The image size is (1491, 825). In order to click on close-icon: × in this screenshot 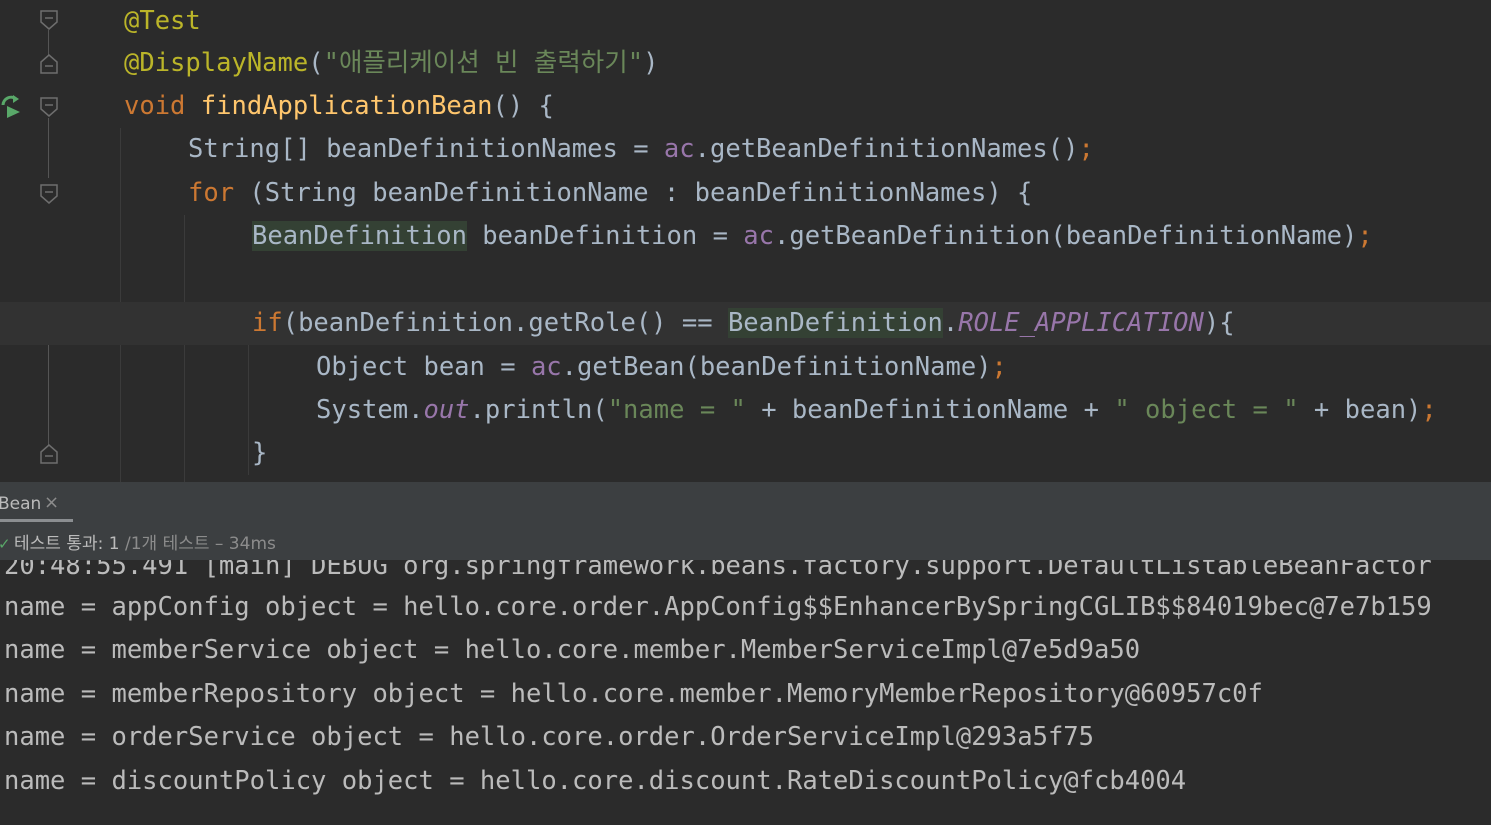, I will do `click(51, 502)`.